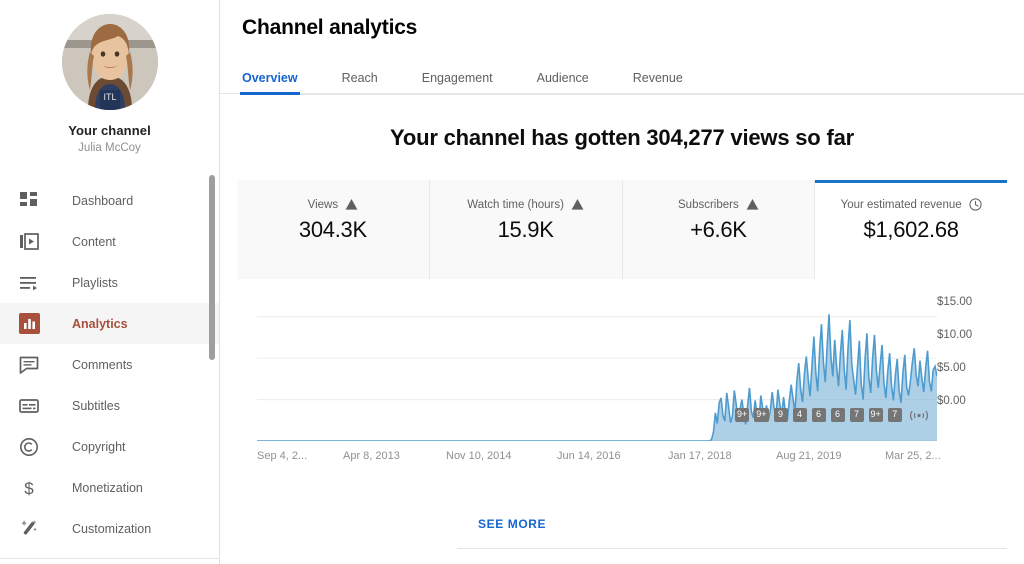  I want to click on copyright-icon, so click(29, 447).